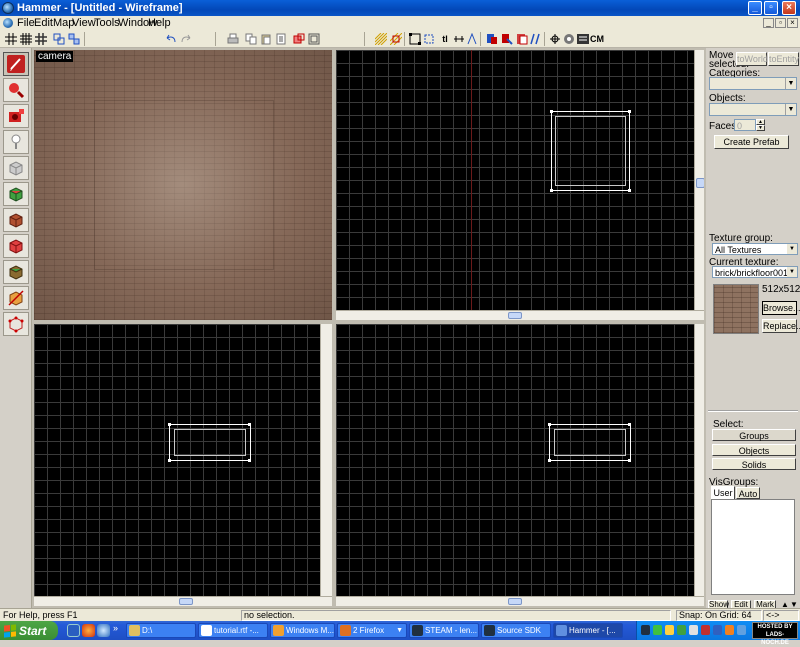  Describe the element at coordinates (16, 116) in the screenshot. I see `camera-tool-icon` at that location.